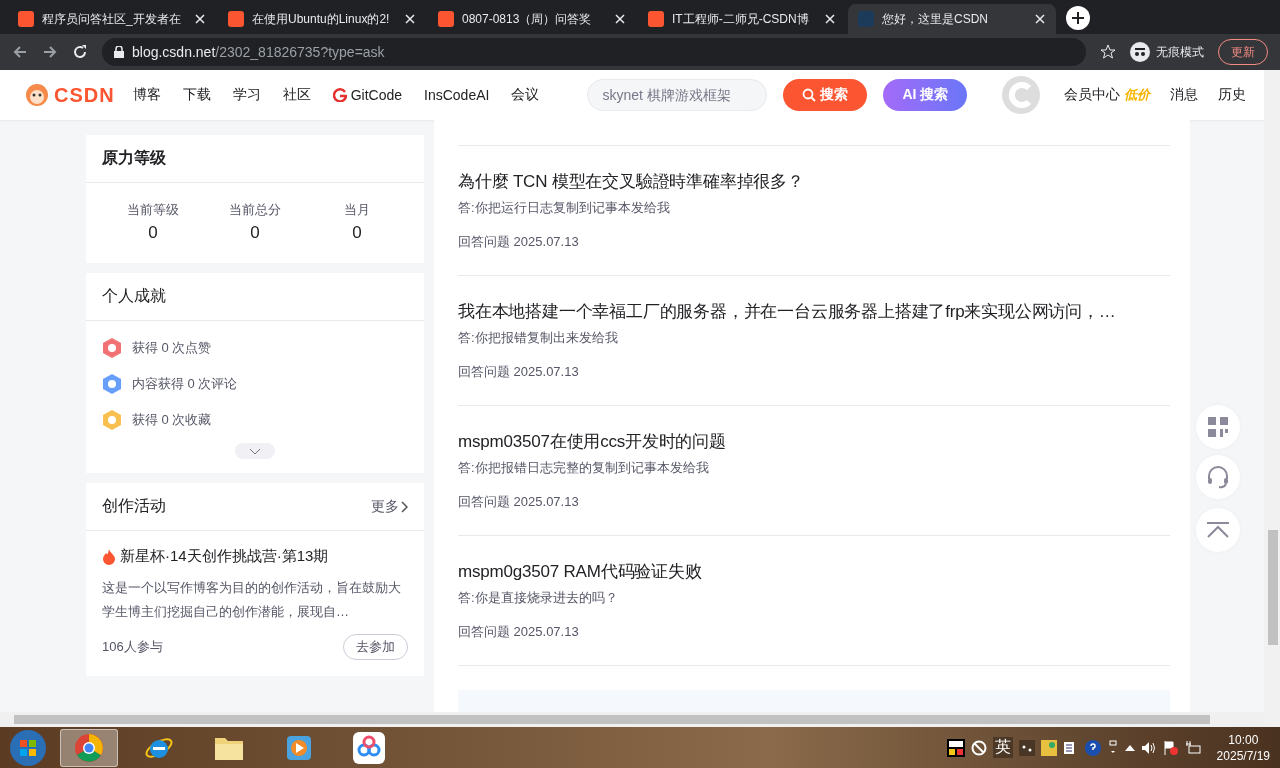 The image size is (1280, 768). What do you see at coordinates (255, 210) in the screenshot?
I see `stat-label: 当前总分` at bounding box center [255, 210].